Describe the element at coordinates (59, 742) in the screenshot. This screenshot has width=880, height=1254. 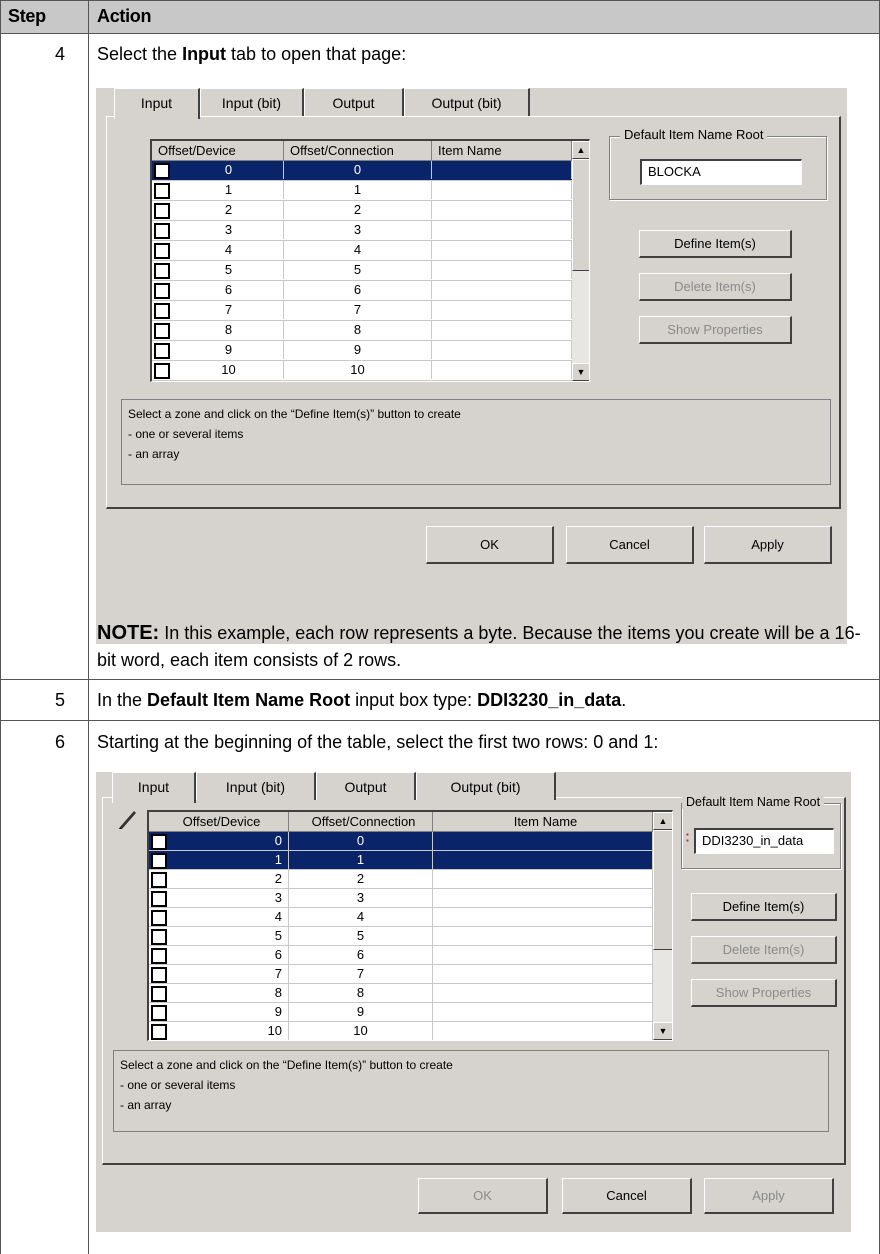
I see `step-number: 6` at that location.